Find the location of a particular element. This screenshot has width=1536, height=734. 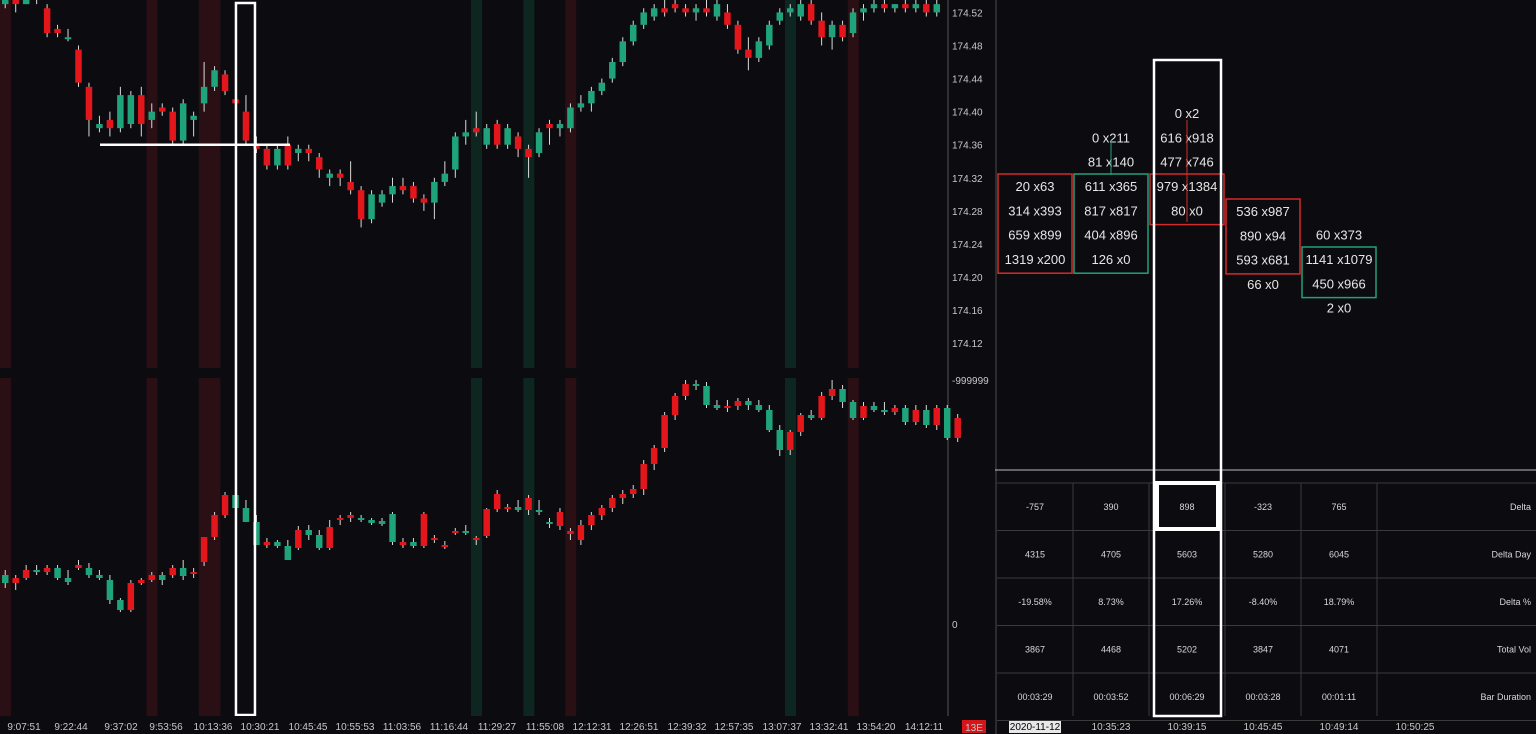

table-row-label: Delta Day is located at coordinates (1511, 555).